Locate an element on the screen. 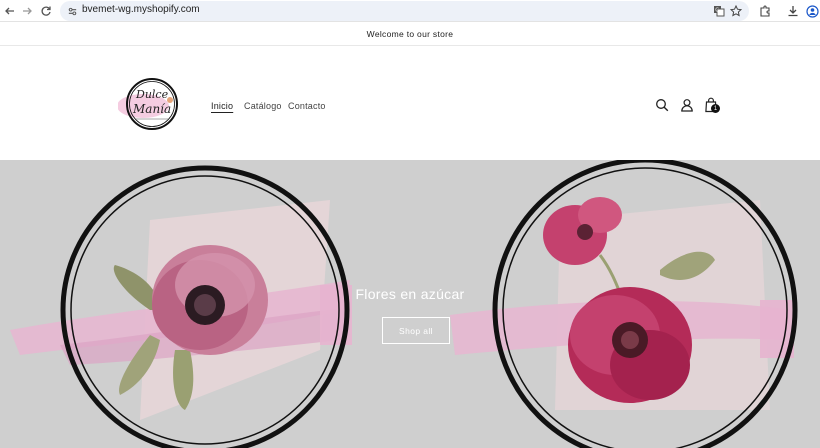  hero-content: Flores en azúcar is located at coordinates (410, 294).